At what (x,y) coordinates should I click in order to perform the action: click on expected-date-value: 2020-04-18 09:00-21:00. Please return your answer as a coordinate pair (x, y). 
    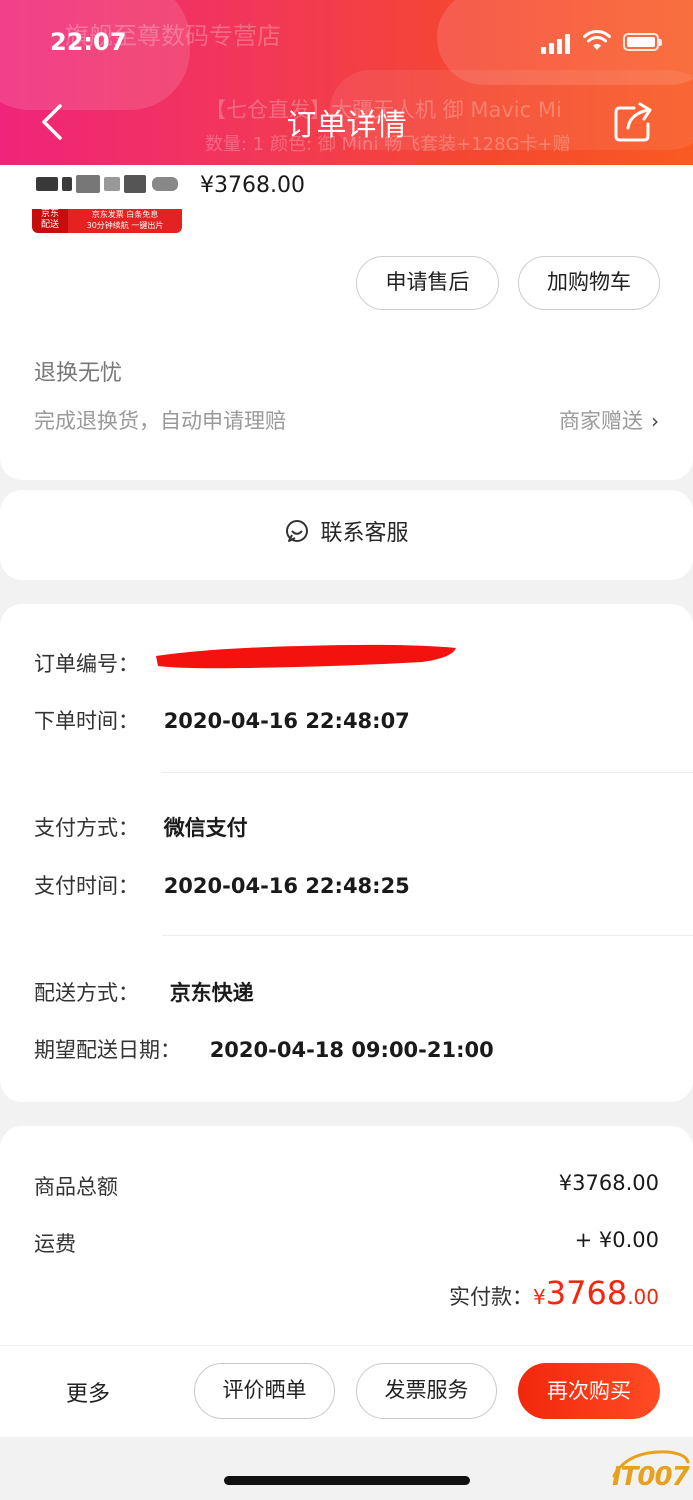
    Looking at the image, I should click on (351, 1050).